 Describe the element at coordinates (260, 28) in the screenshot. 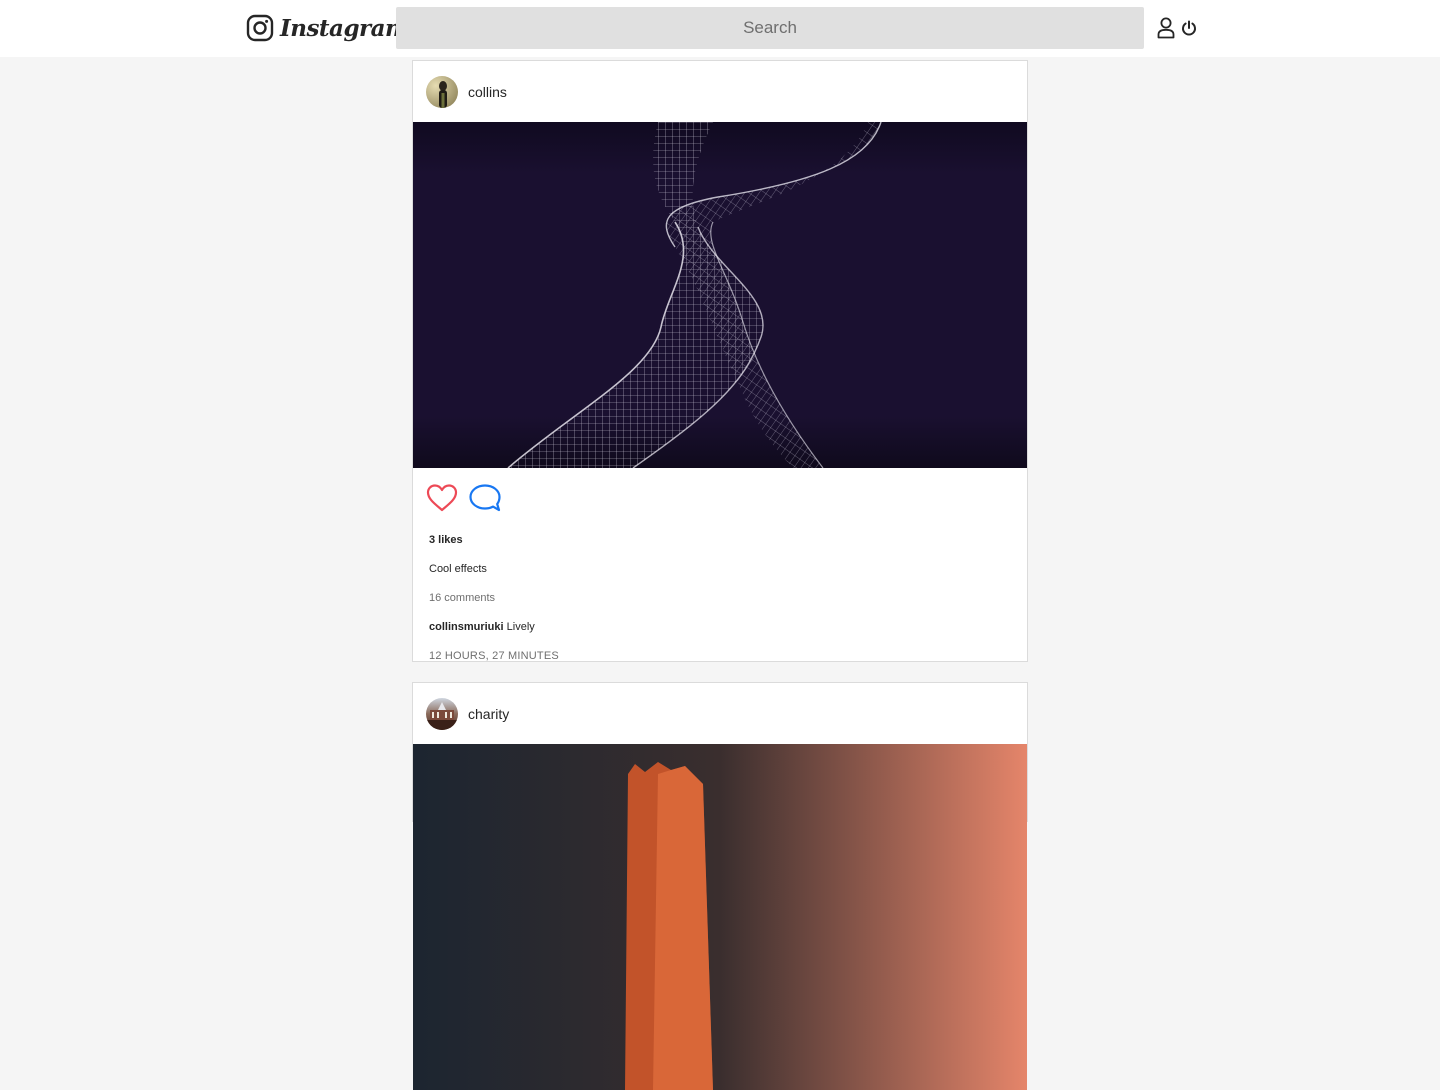

I see `instagram-logo-icon` at that location.